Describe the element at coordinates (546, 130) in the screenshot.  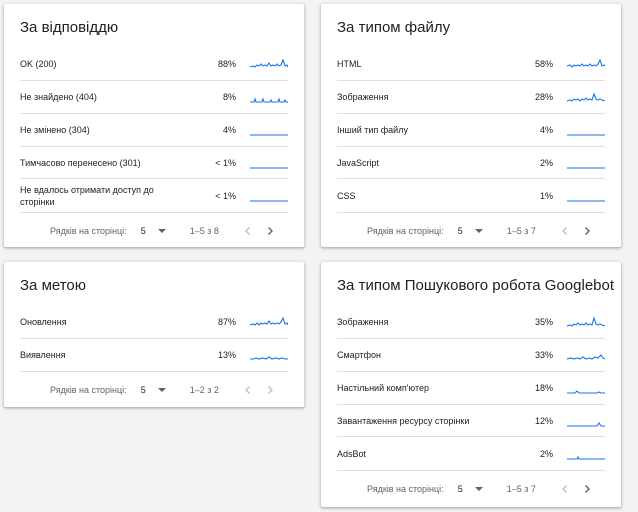
I see `row-percent: 4%` at that location.